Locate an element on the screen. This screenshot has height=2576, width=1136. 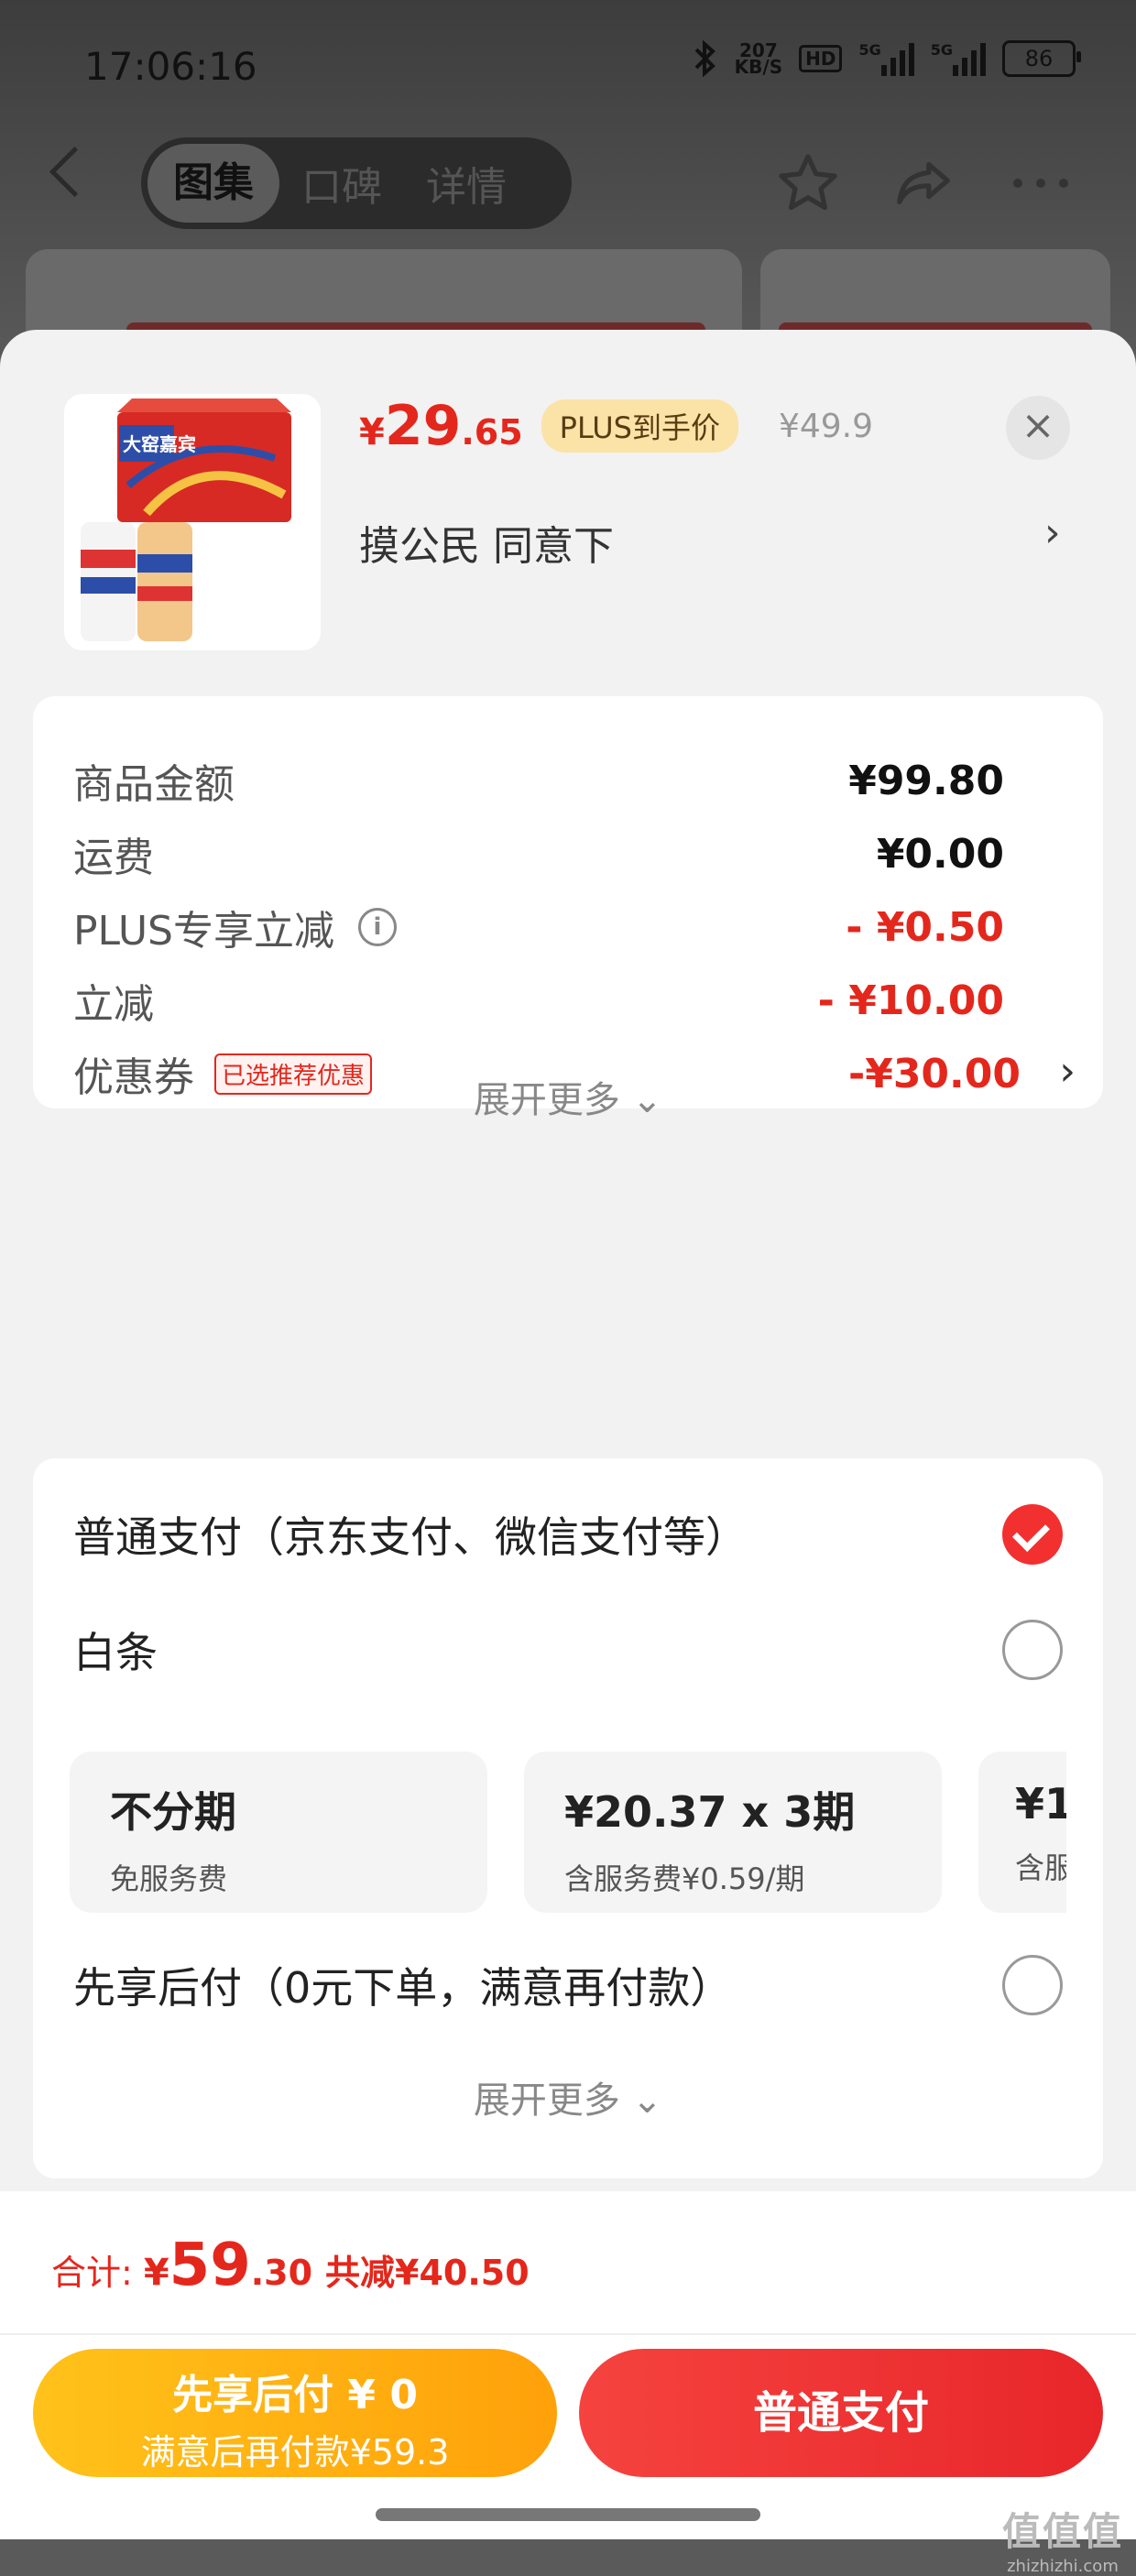
product-spec: 摸公民 同意下 is located at coordinates (486, 542).